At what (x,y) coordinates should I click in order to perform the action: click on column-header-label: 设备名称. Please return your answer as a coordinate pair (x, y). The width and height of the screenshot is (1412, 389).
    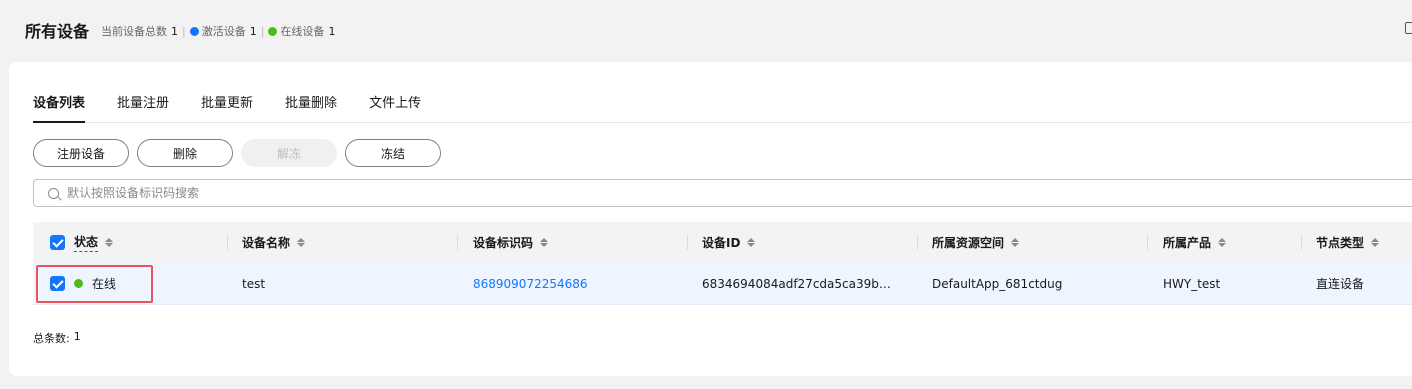
    Looking at the image, I should click on (266, 243).